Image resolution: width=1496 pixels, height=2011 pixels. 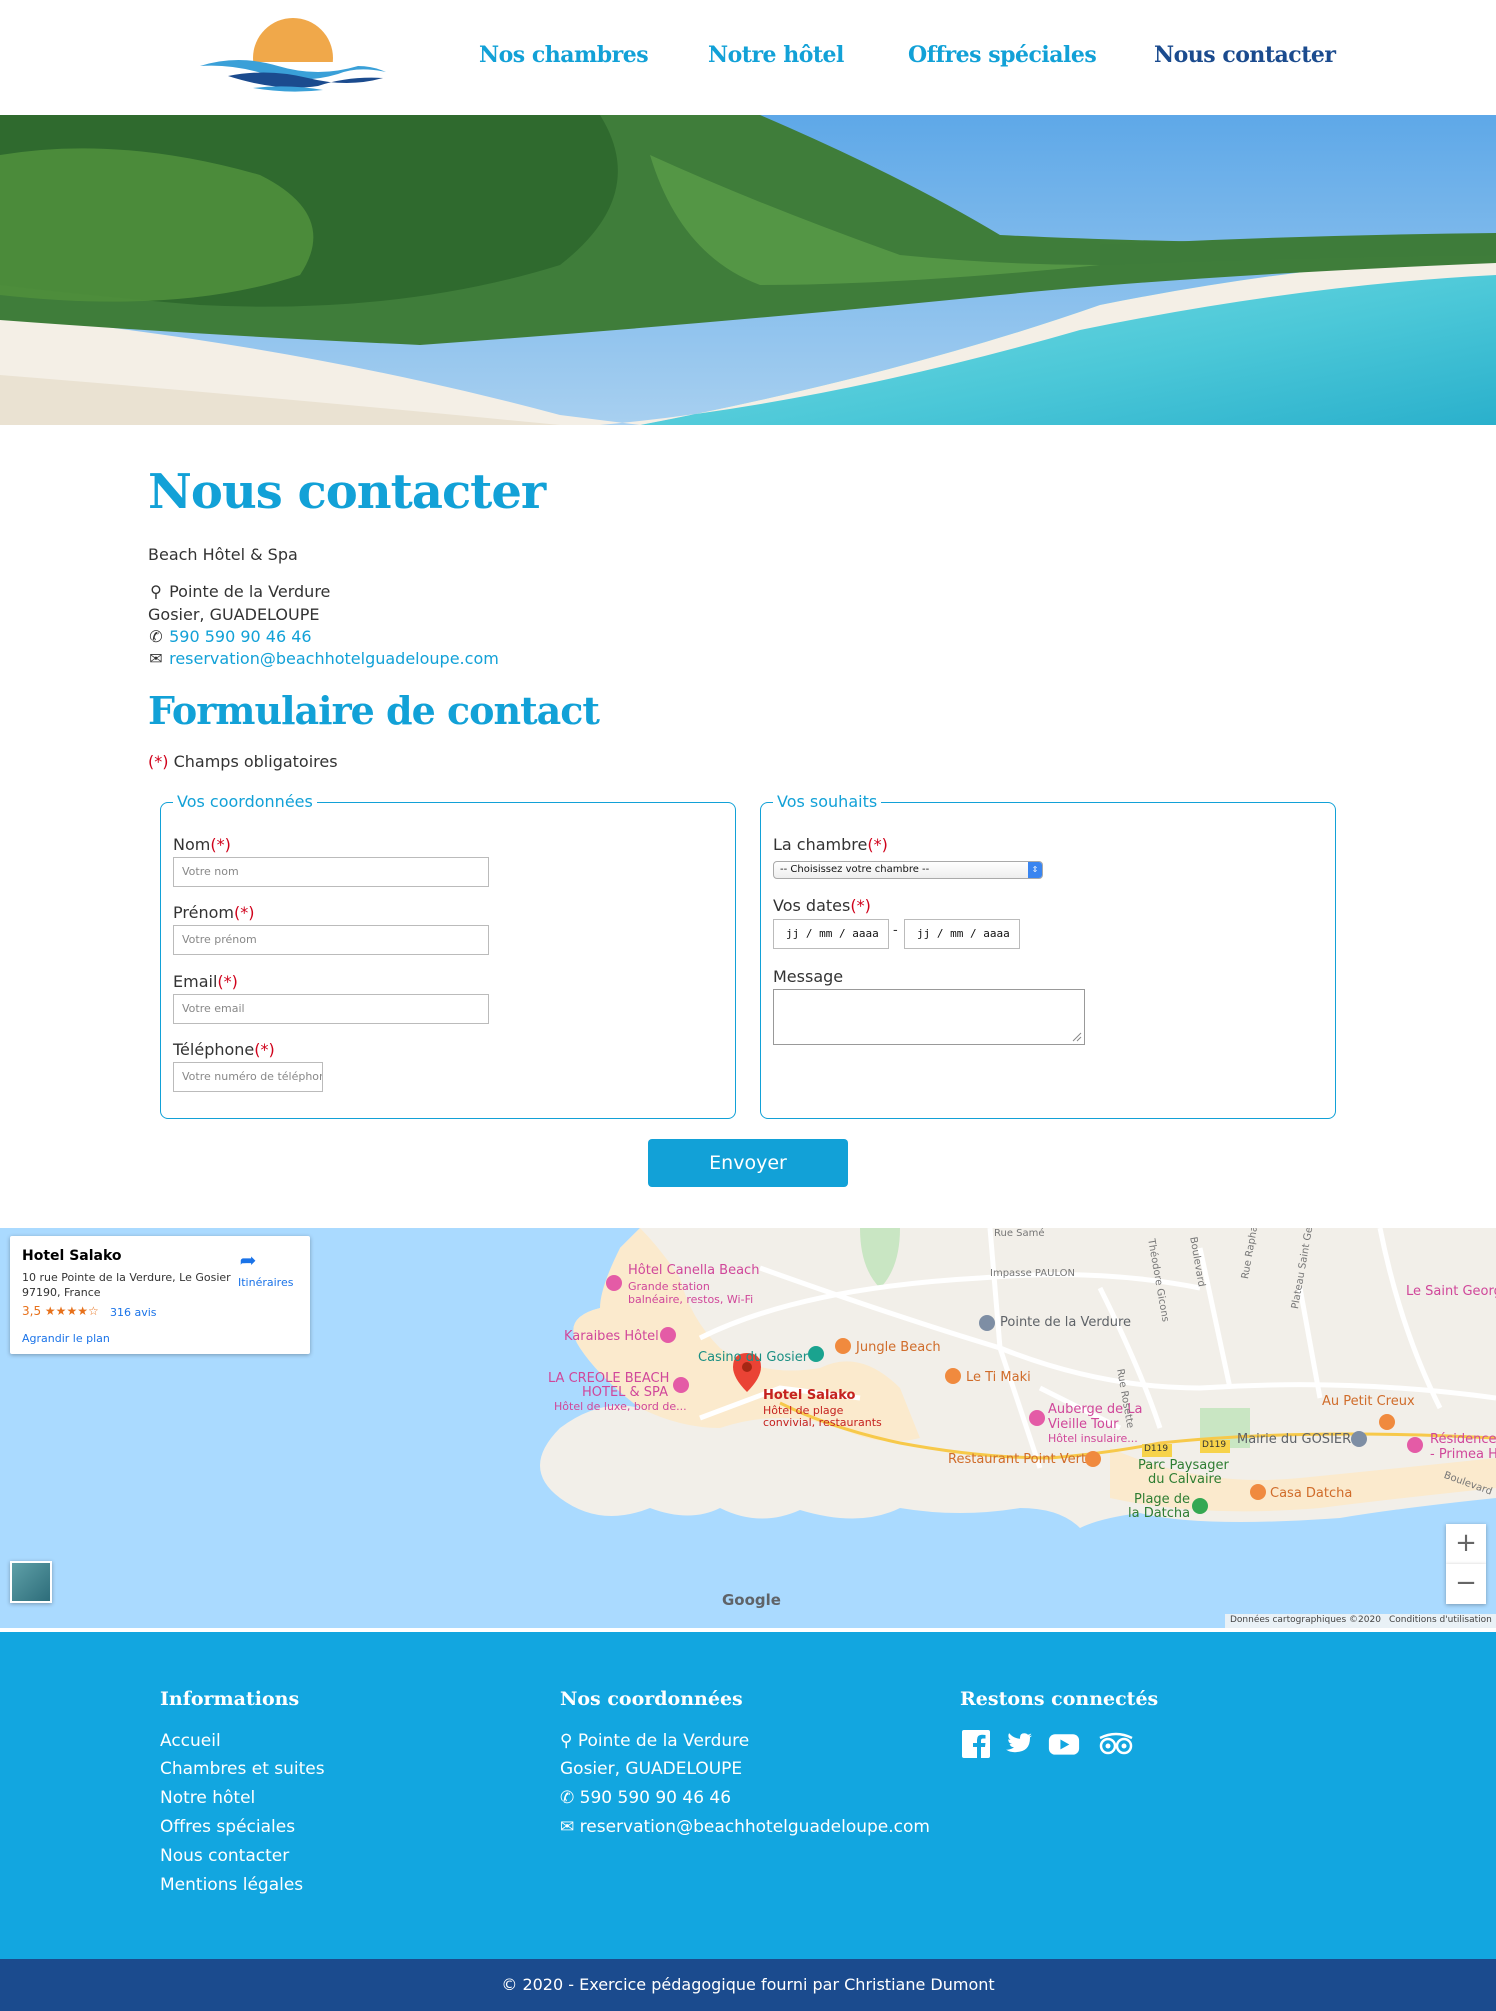 I want to click on footer-link-accueil: Accueil, so click(x=190, y=1741).